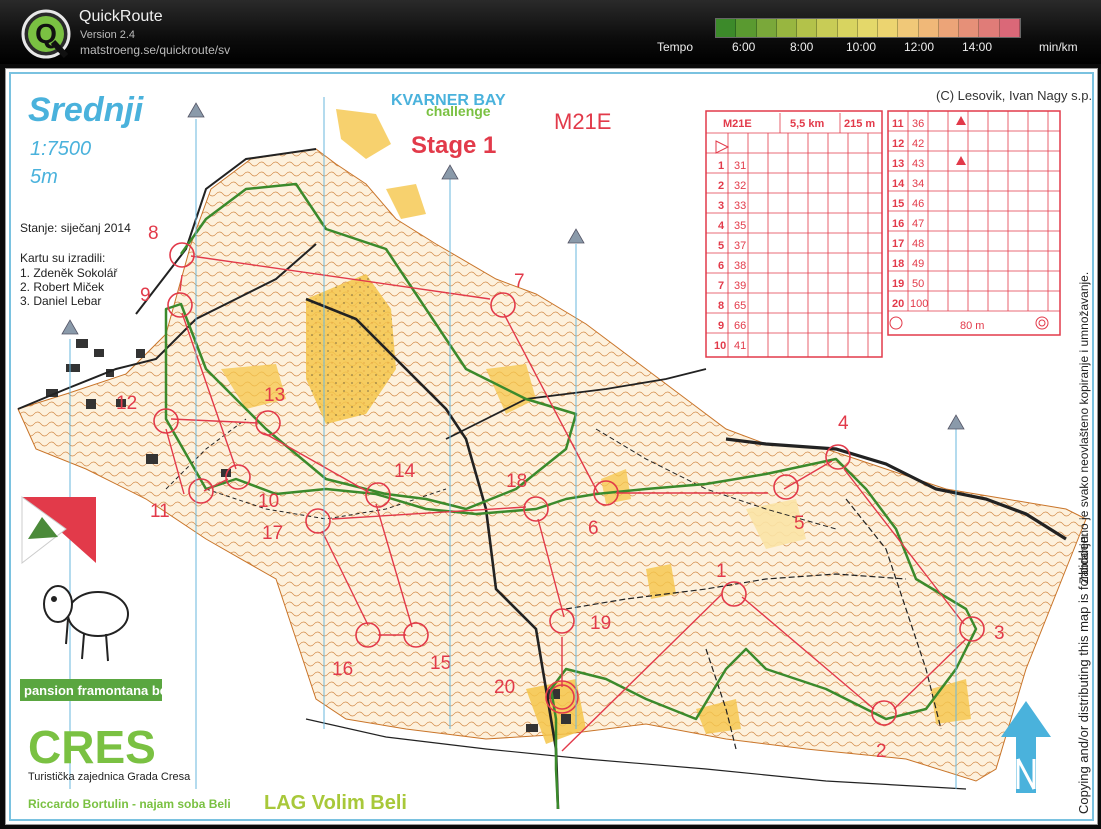 The image size is (1101, 829). I want to click on desc-control-code: 41, so click(740, 346).